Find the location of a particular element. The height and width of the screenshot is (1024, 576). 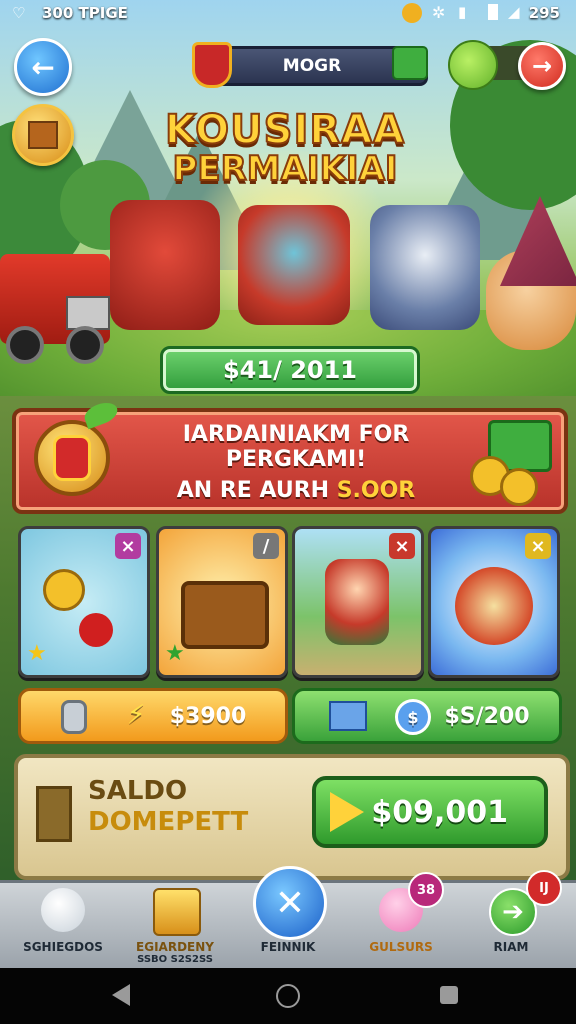

green-cat-avatar-icon is located at coordinates (473, 65).